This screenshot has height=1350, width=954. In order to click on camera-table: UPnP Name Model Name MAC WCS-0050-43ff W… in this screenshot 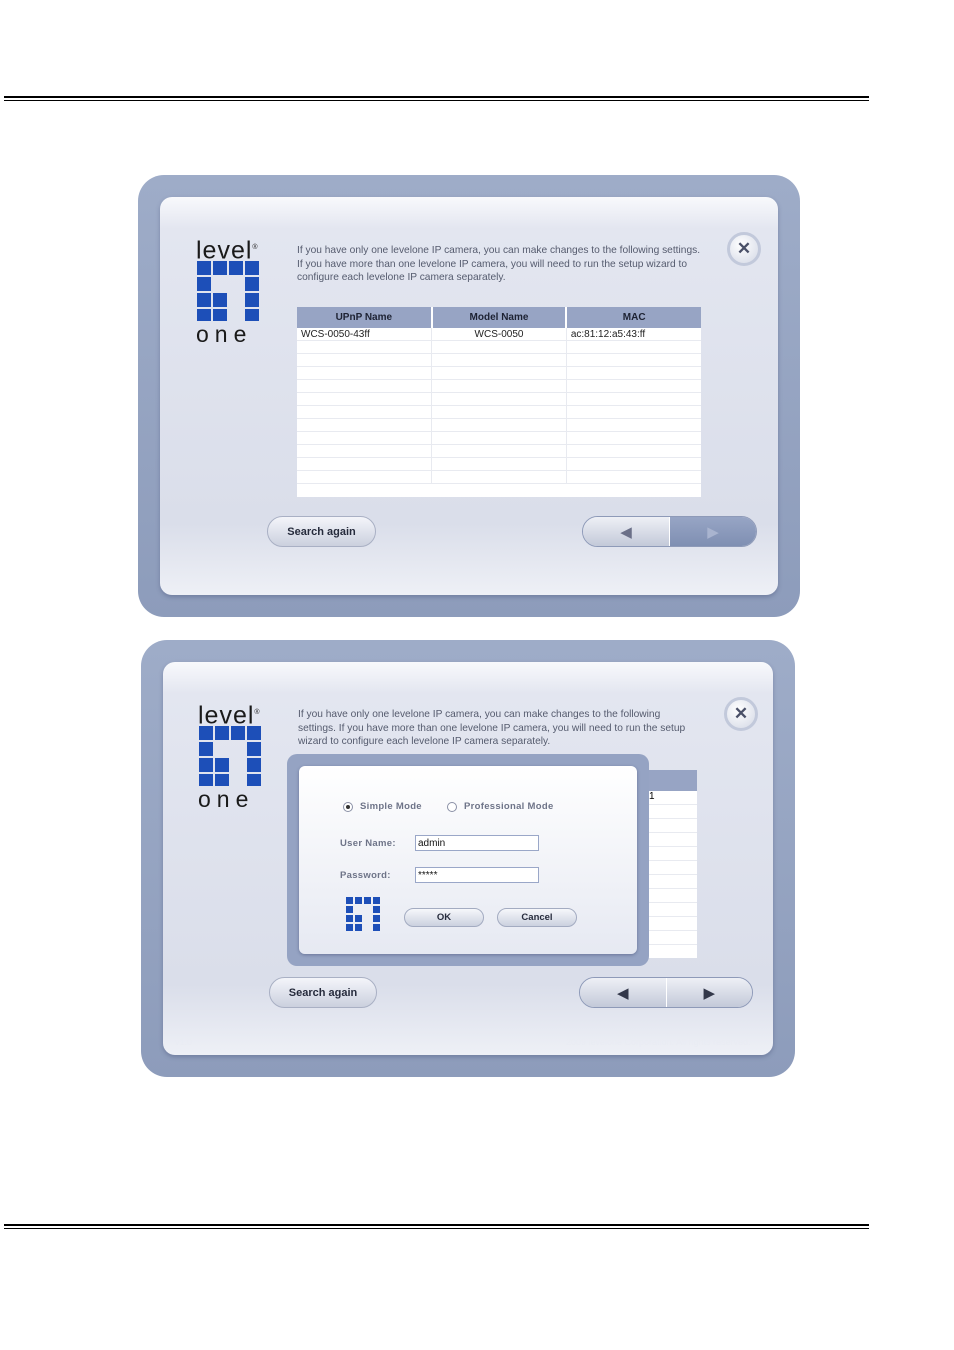, I will do `click(499, 402)`.